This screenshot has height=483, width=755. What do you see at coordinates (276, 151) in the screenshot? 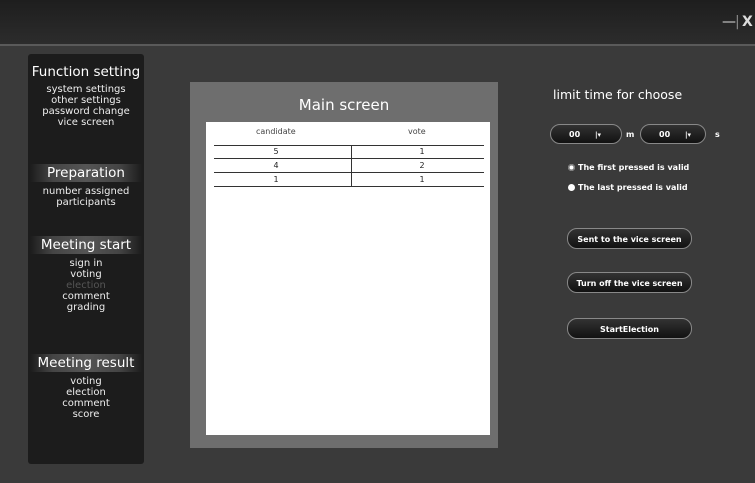
I see `table-cell-candidate: 5` at bounding box center [276, 151].